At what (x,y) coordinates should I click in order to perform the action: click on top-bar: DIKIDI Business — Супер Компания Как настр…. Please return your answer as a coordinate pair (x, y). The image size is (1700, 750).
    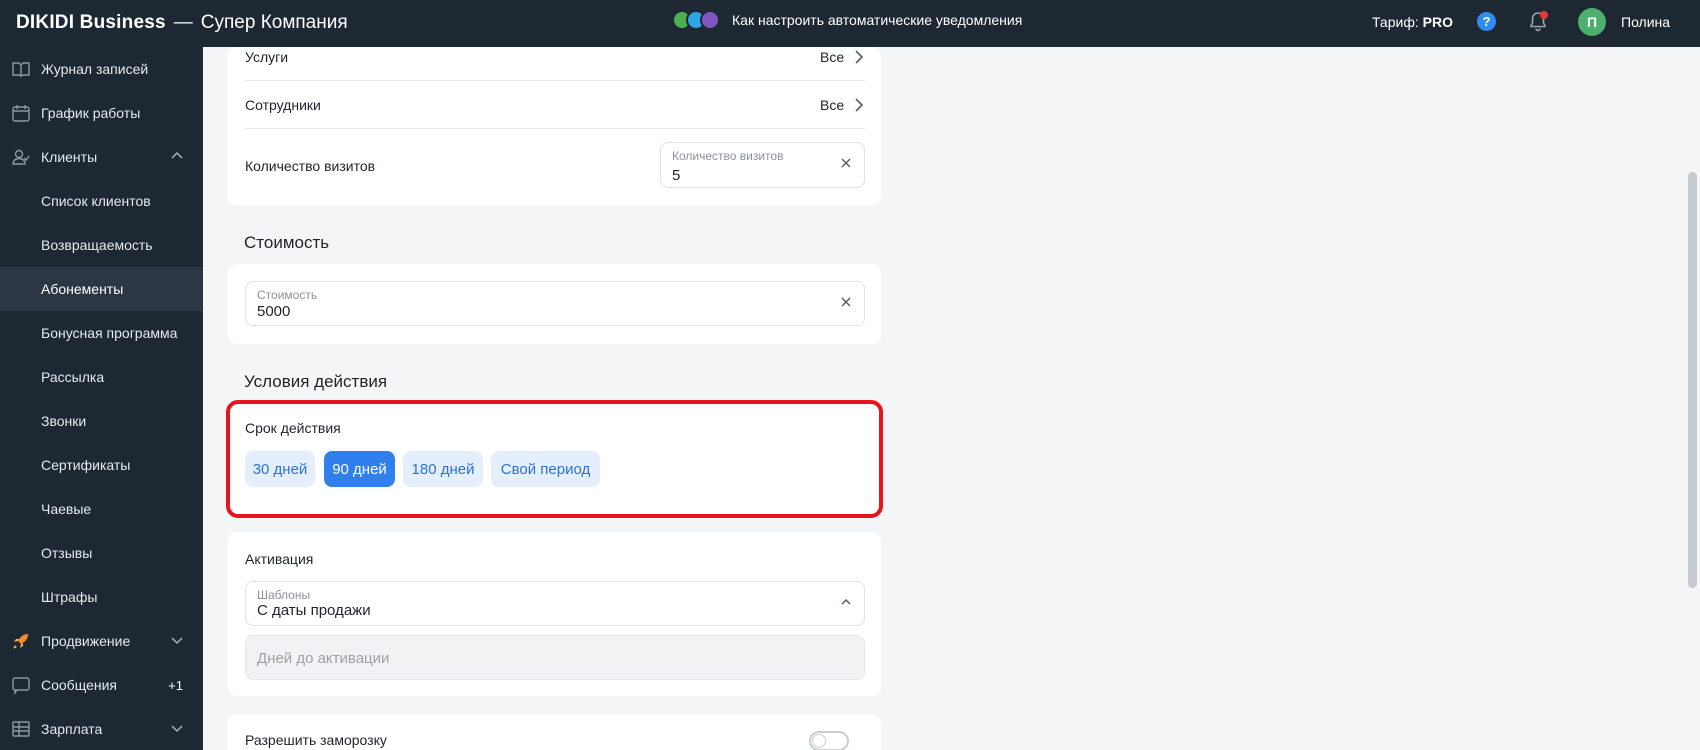
    Looking at the image, I should click on (850, 23).